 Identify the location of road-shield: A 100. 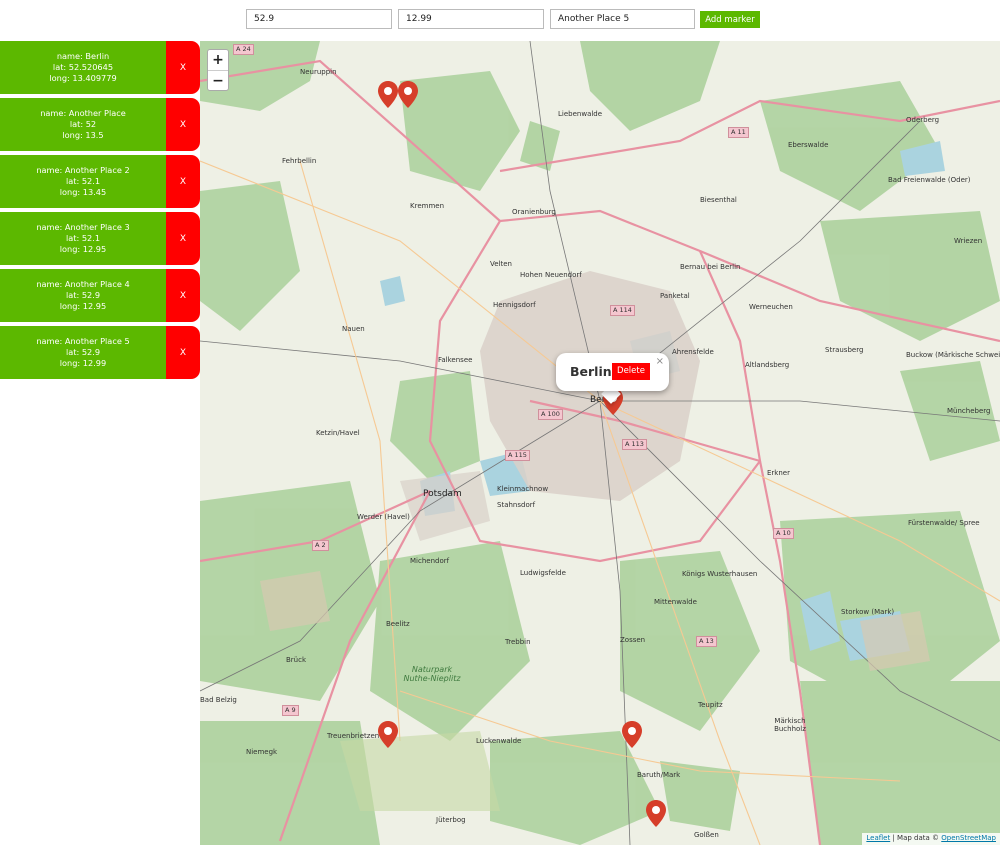
(550, 414).